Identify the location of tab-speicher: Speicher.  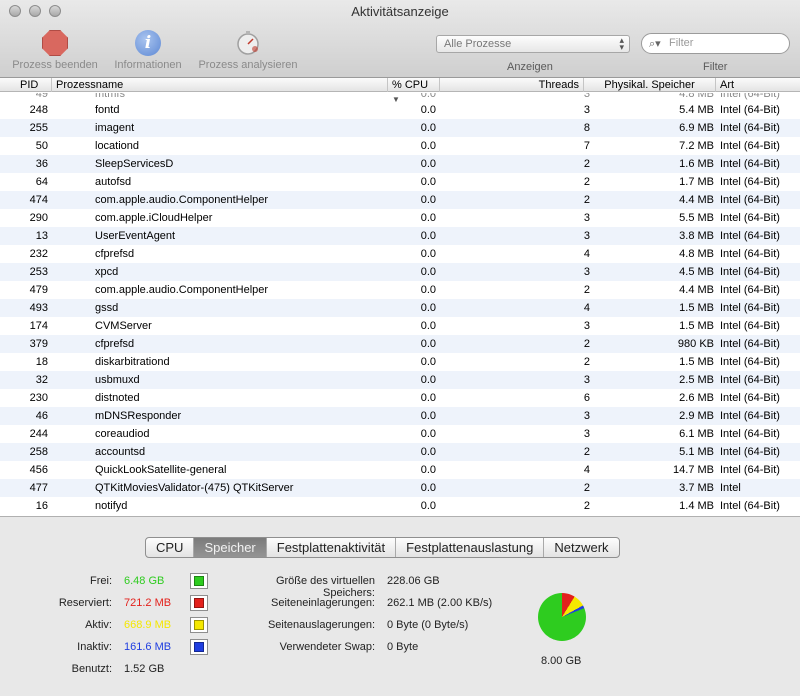
(230, 547).